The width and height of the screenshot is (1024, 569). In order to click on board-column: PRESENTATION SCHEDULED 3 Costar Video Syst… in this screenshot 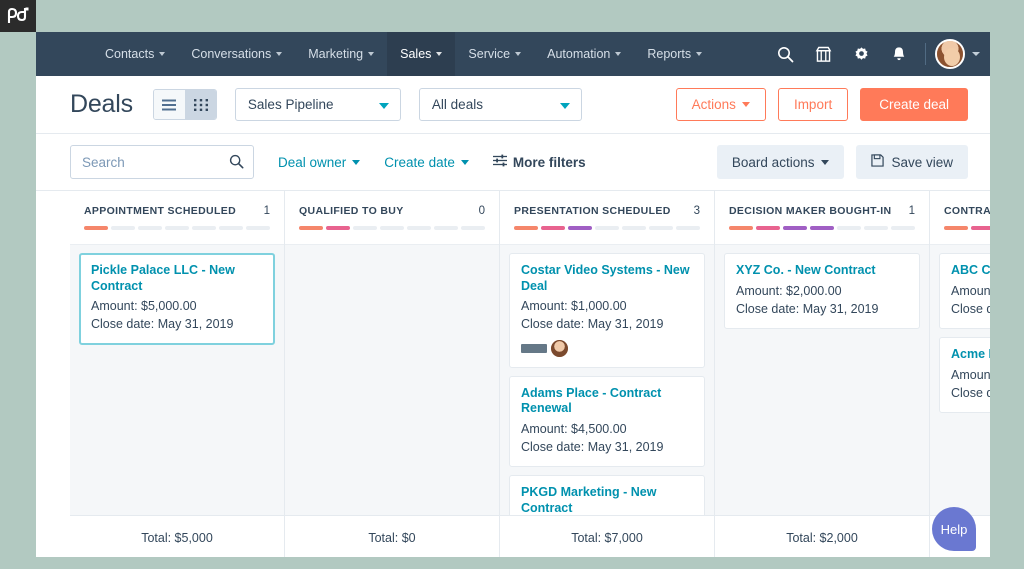, I will do `click(607, 374)`.